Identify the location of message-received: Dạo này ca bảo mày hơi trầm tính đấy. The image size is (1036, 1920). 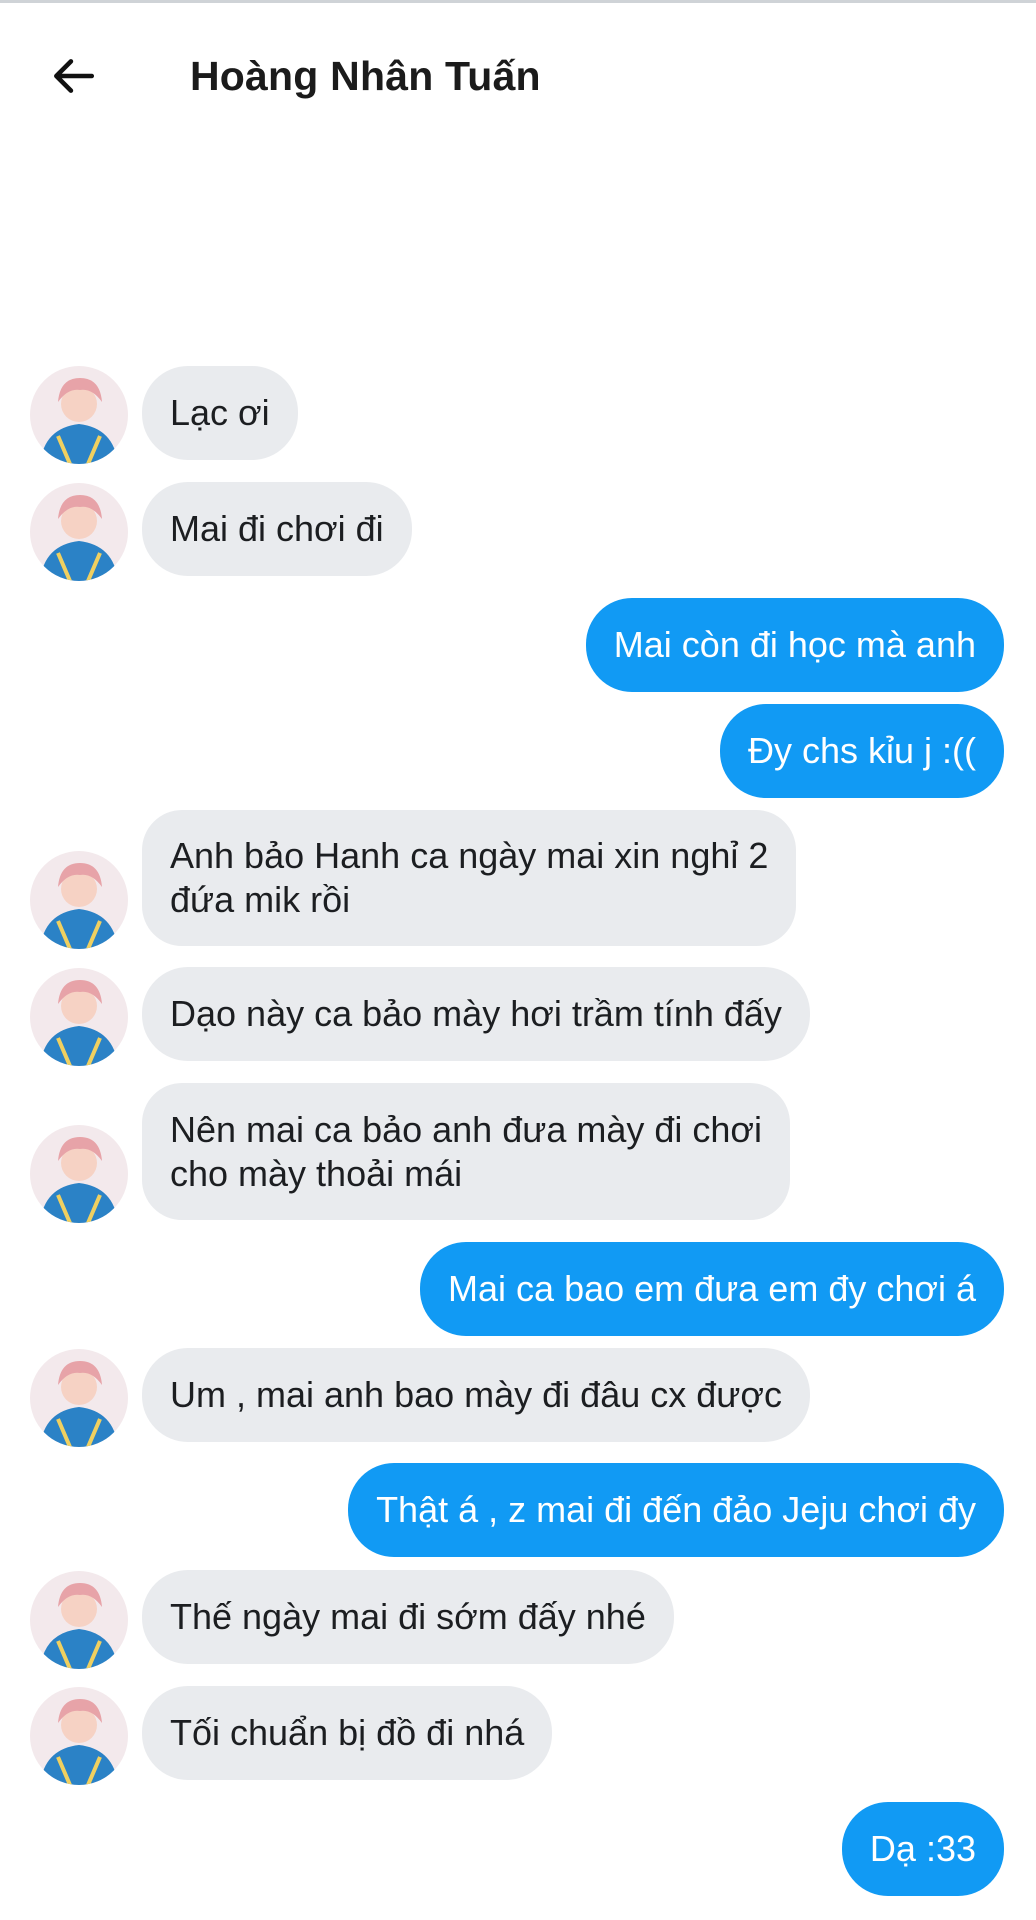
(476, 1014).